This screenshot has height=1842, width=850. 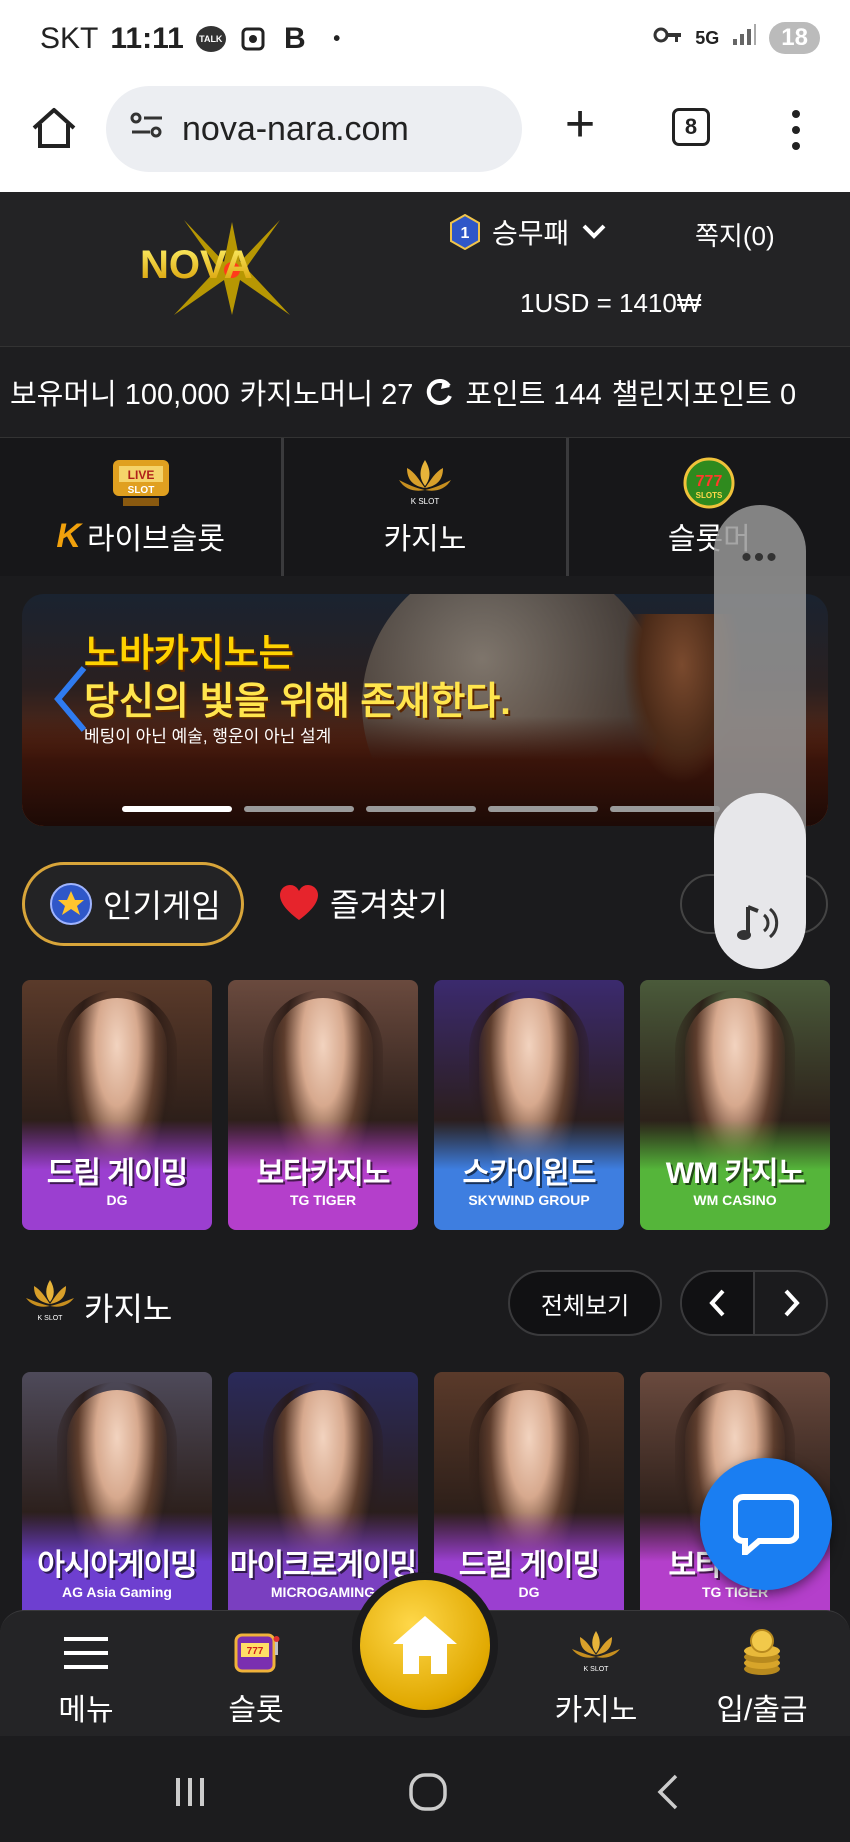 I want to click on nova-logo: NOVA, so click(x=232, y=267).